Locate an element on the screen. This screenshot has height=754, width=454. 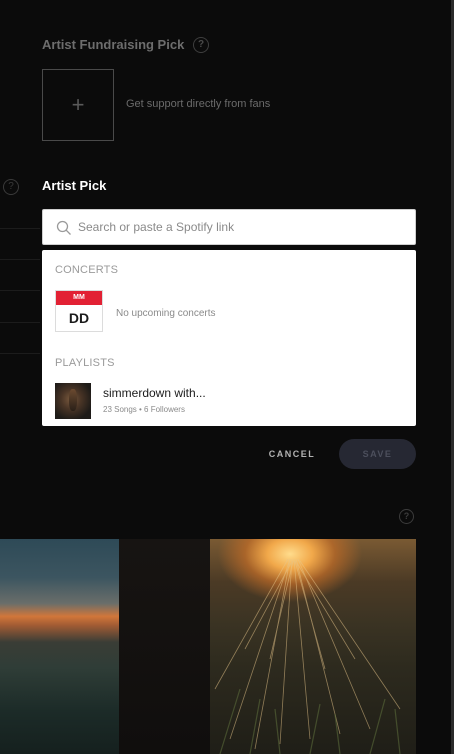
search-icon is located at coordinates (63, 227).